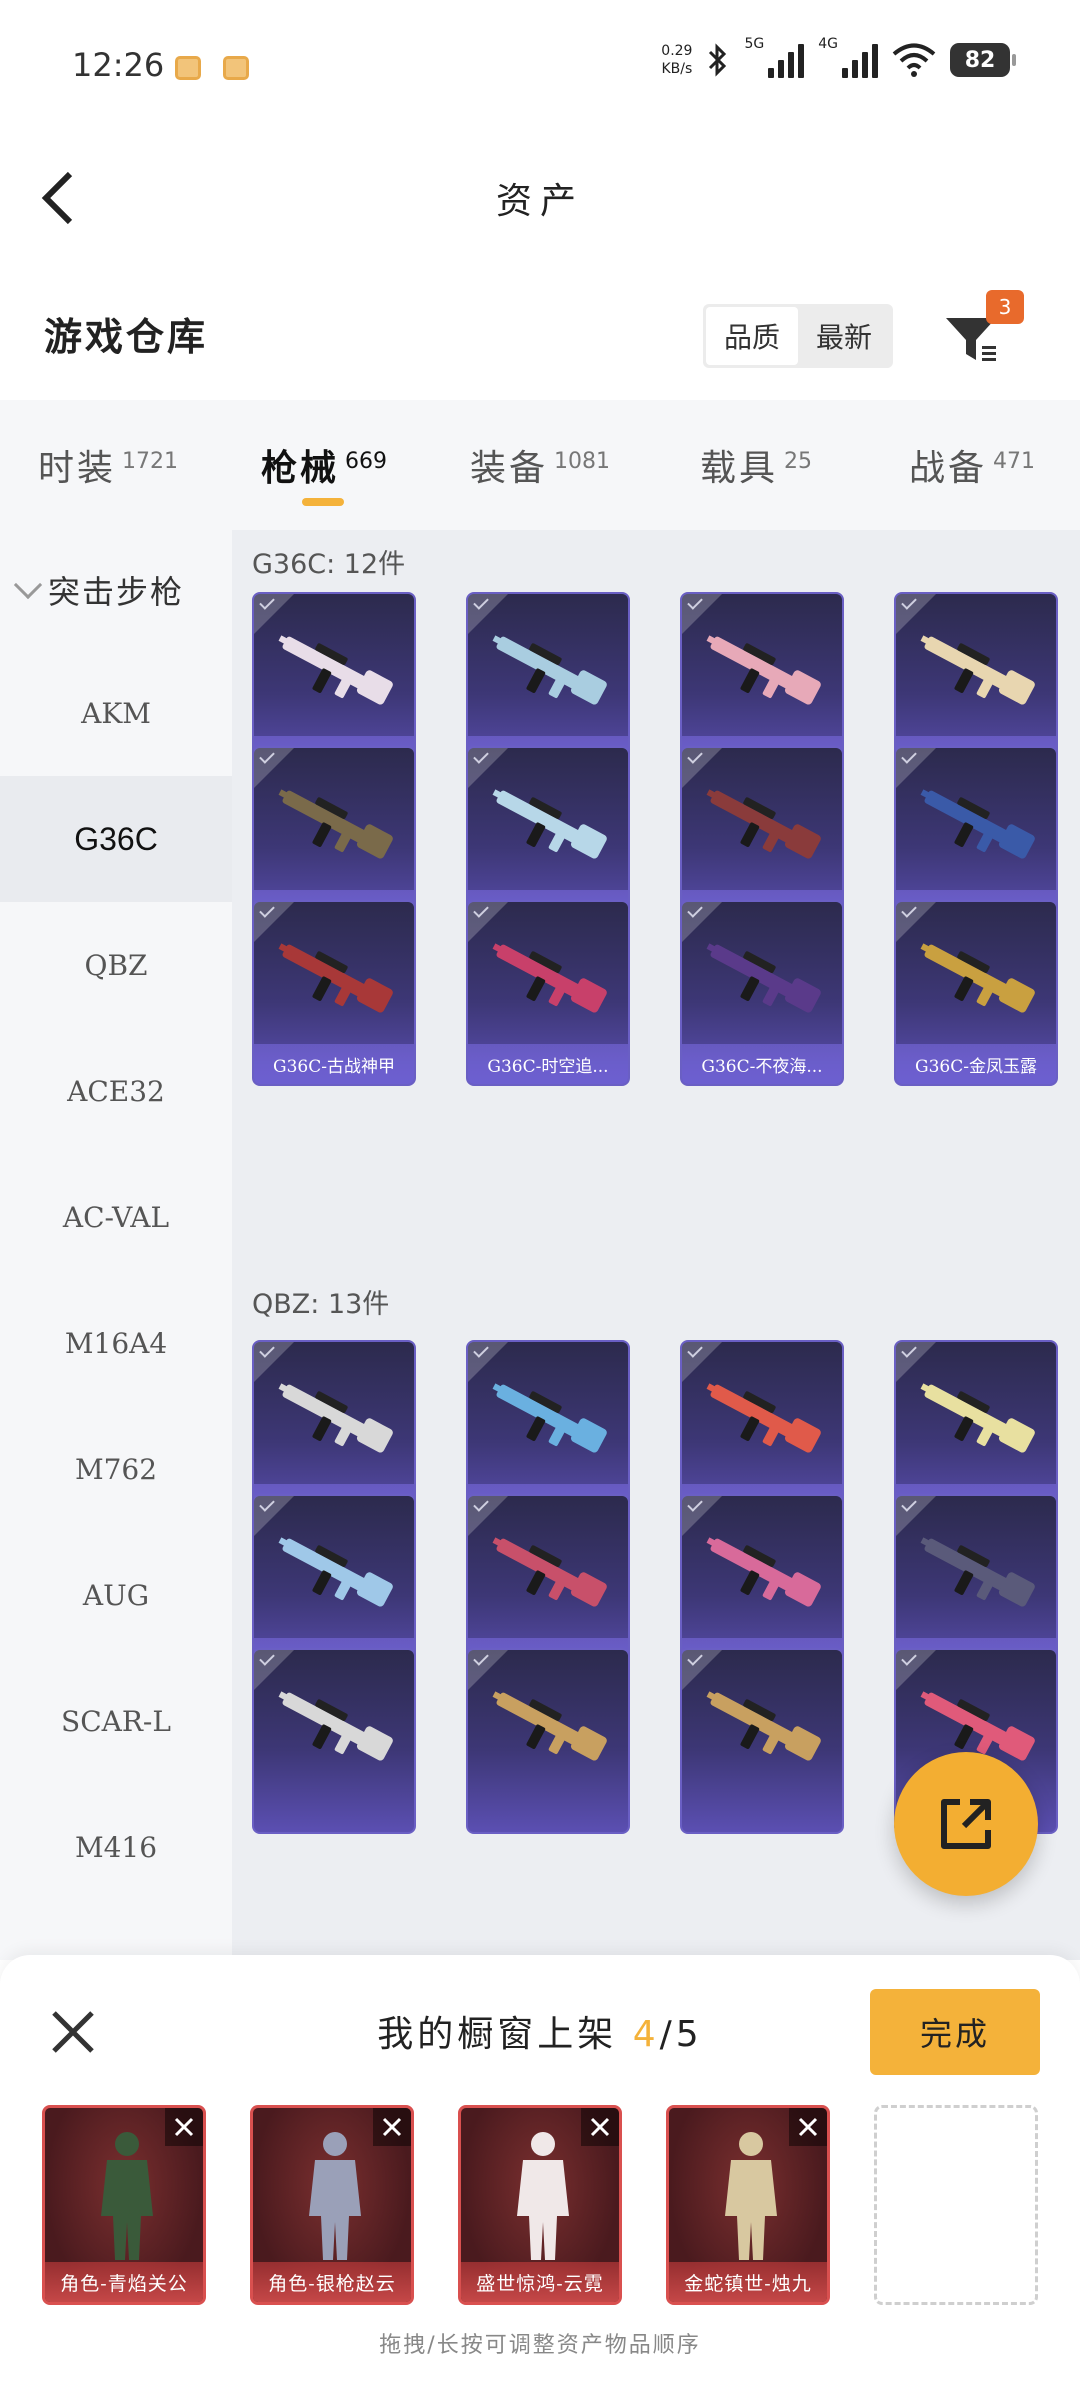 Image resolution: width=1080 pixels, height=2400 pixels. I want to click on sidebar-item-m762: M762, so click(116, 1469).